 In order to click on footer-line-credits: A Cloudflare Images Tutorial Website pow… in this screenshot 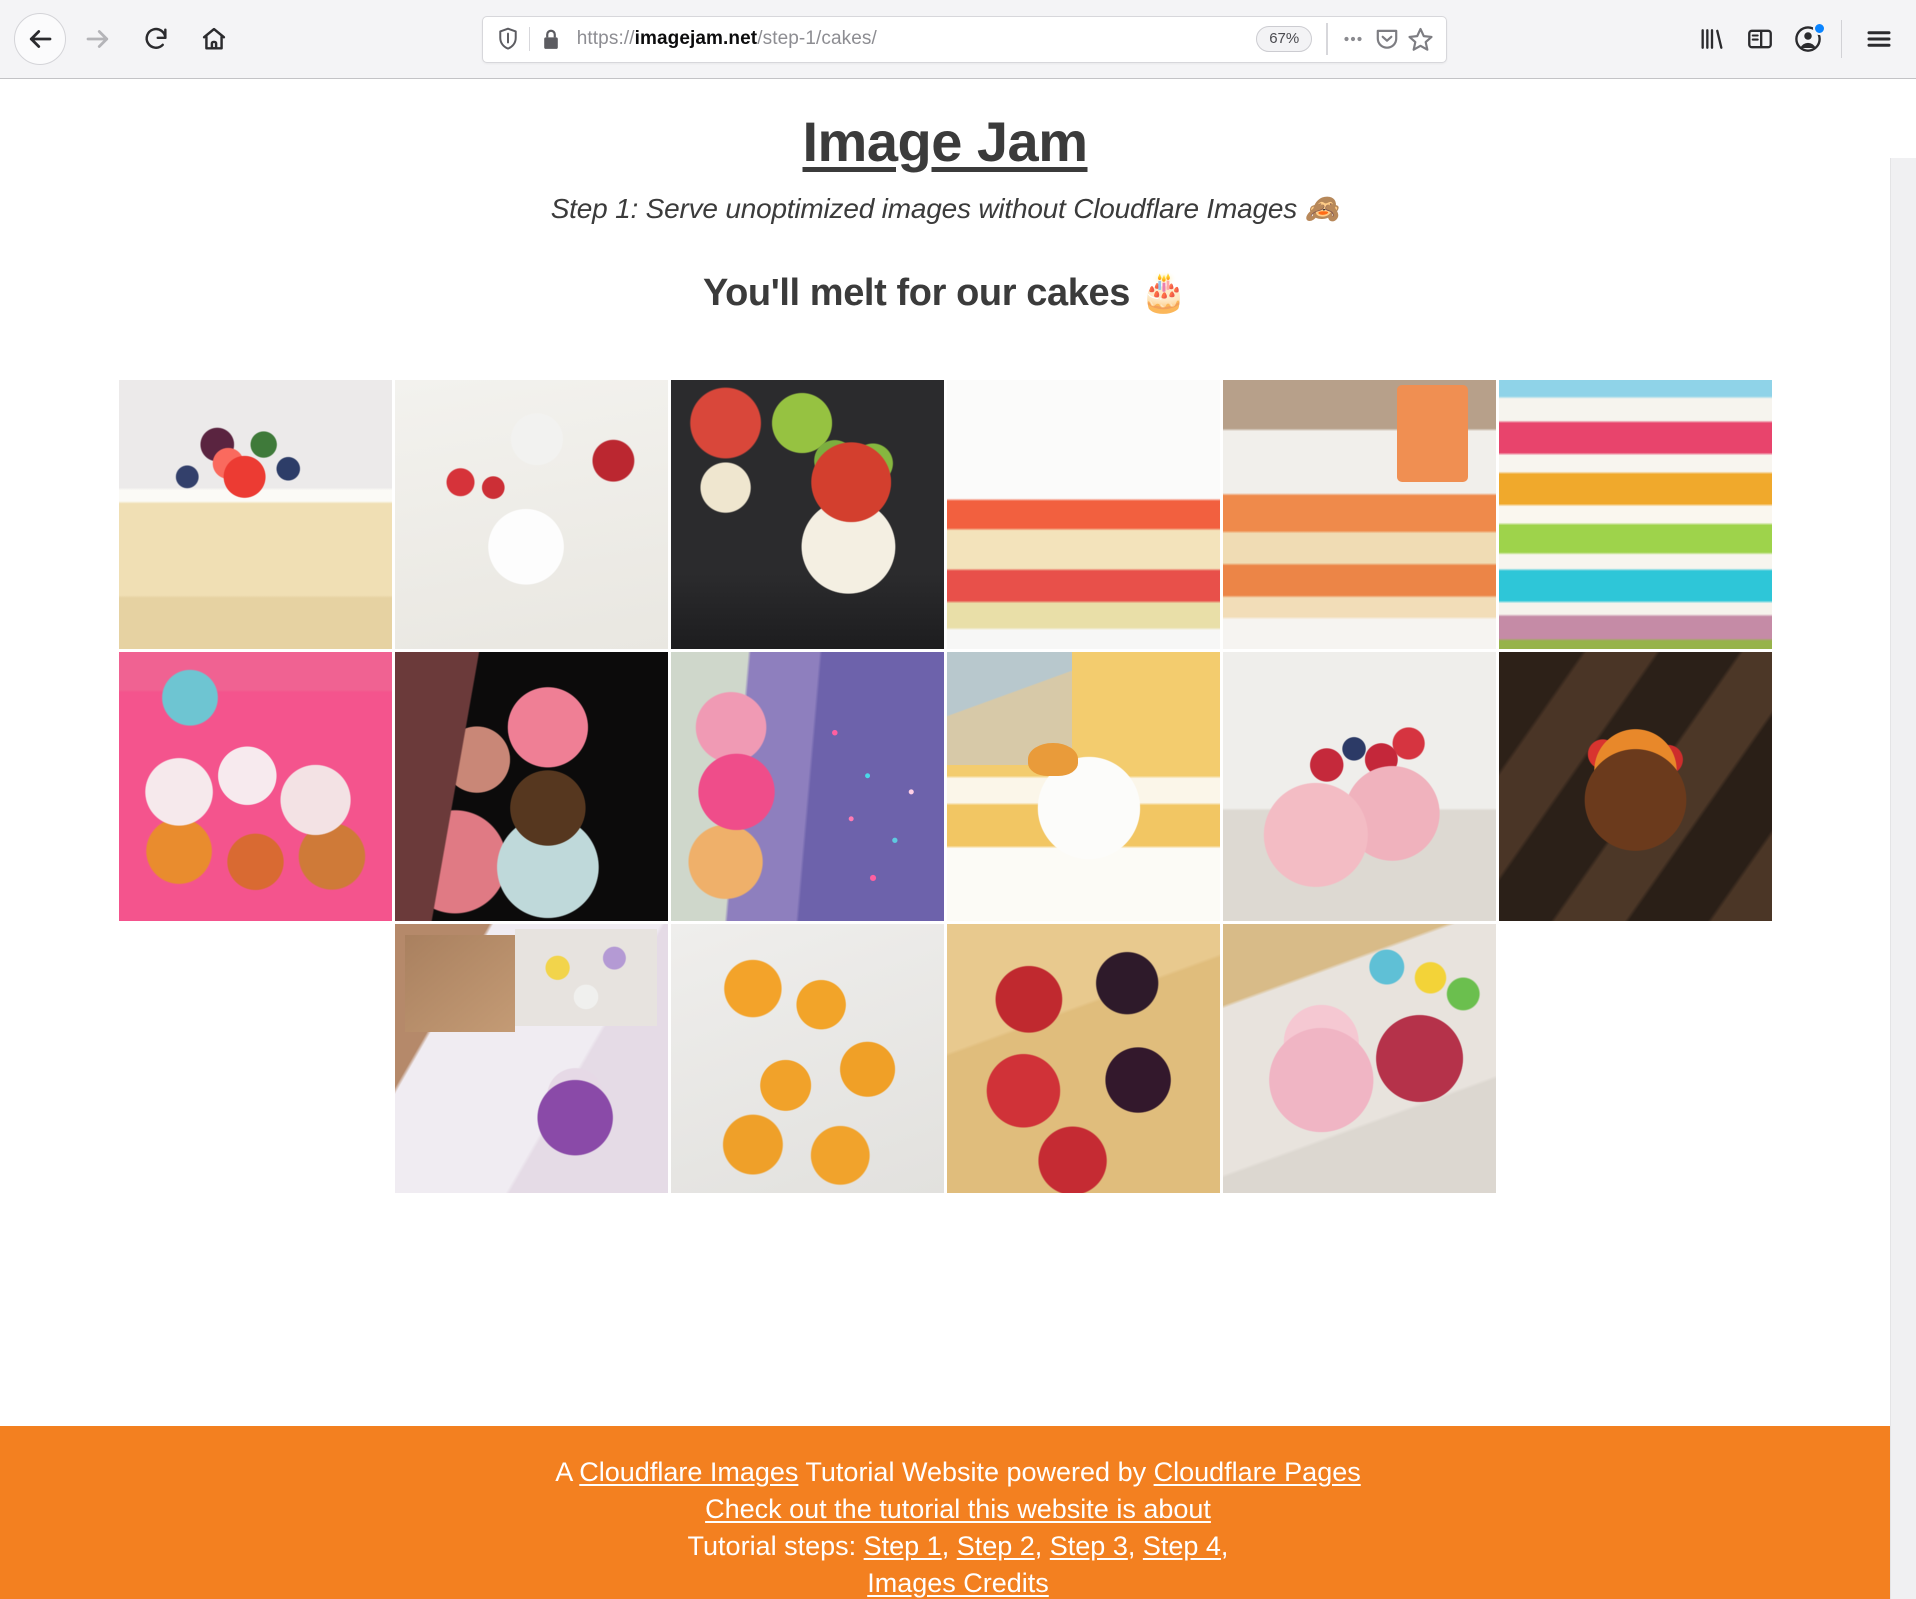, I will do `click(958, 1472)`.